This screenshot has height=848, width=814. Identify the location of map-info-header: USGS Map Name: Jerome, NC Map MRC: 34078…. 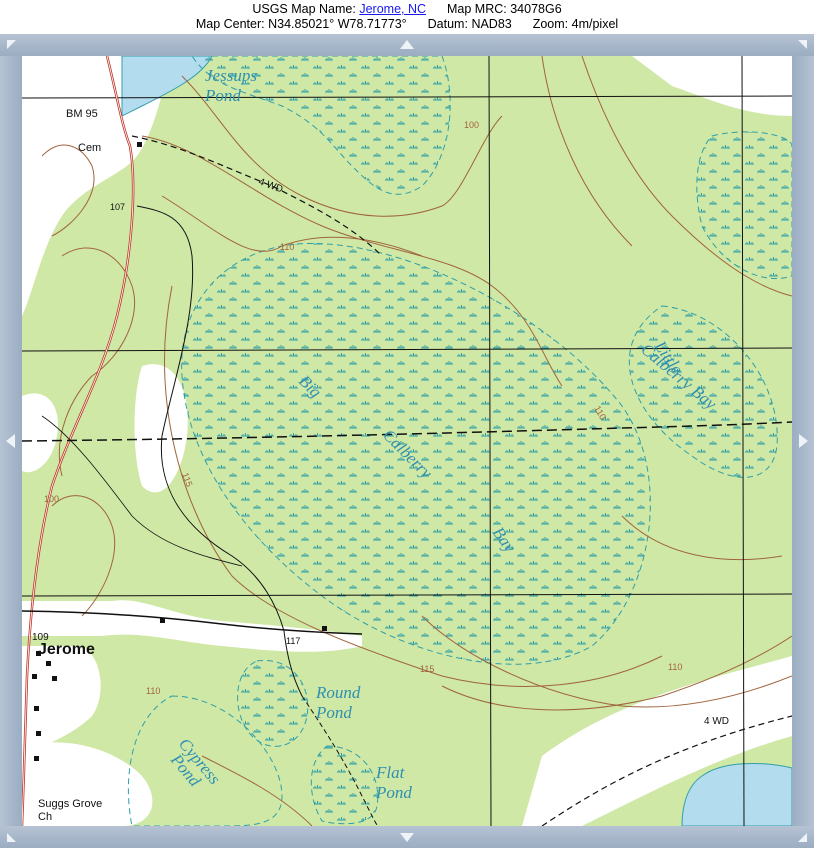
(407, 17).